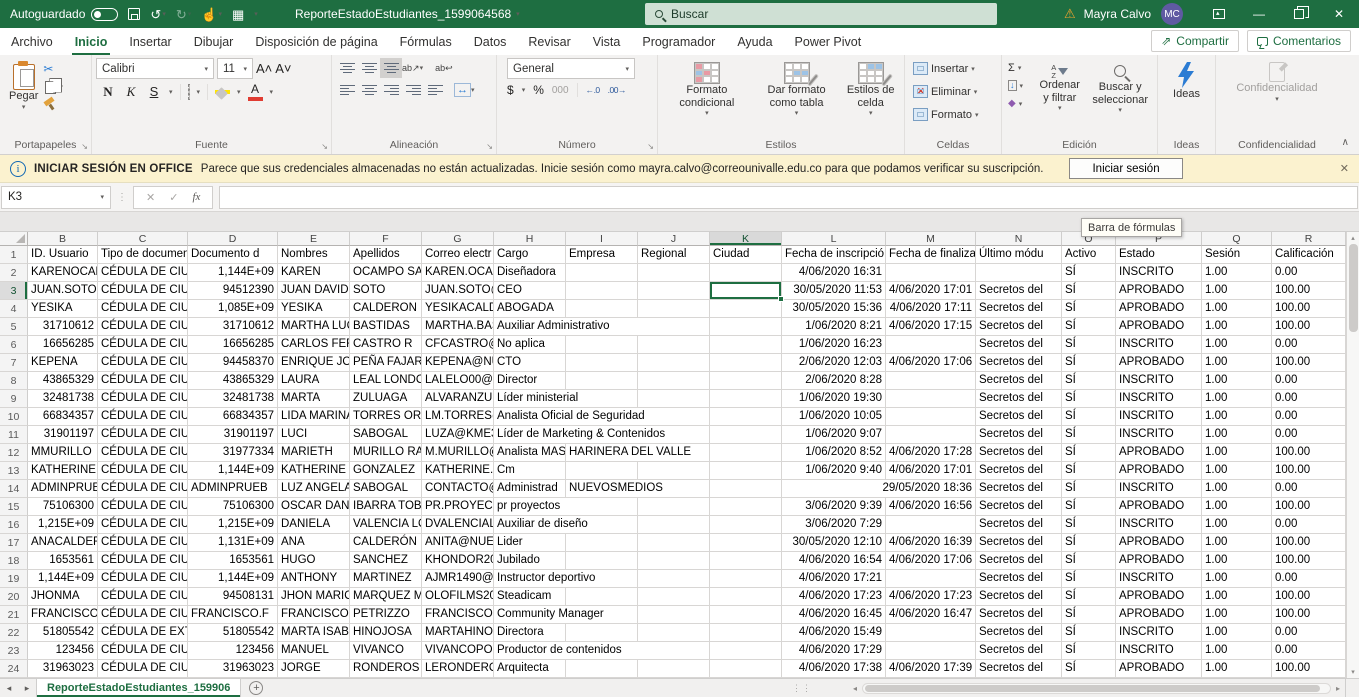  What do you see at coordinates (1159, 399) in the screenshot?
I see `cell-P9: INSCRITO` at bounding box center [1159, 399].